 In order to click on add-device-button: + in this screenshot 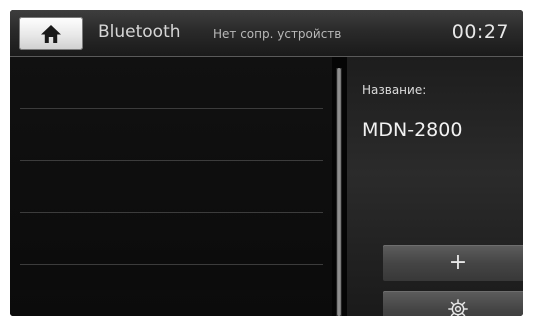, I will do `click(453, 263)`.